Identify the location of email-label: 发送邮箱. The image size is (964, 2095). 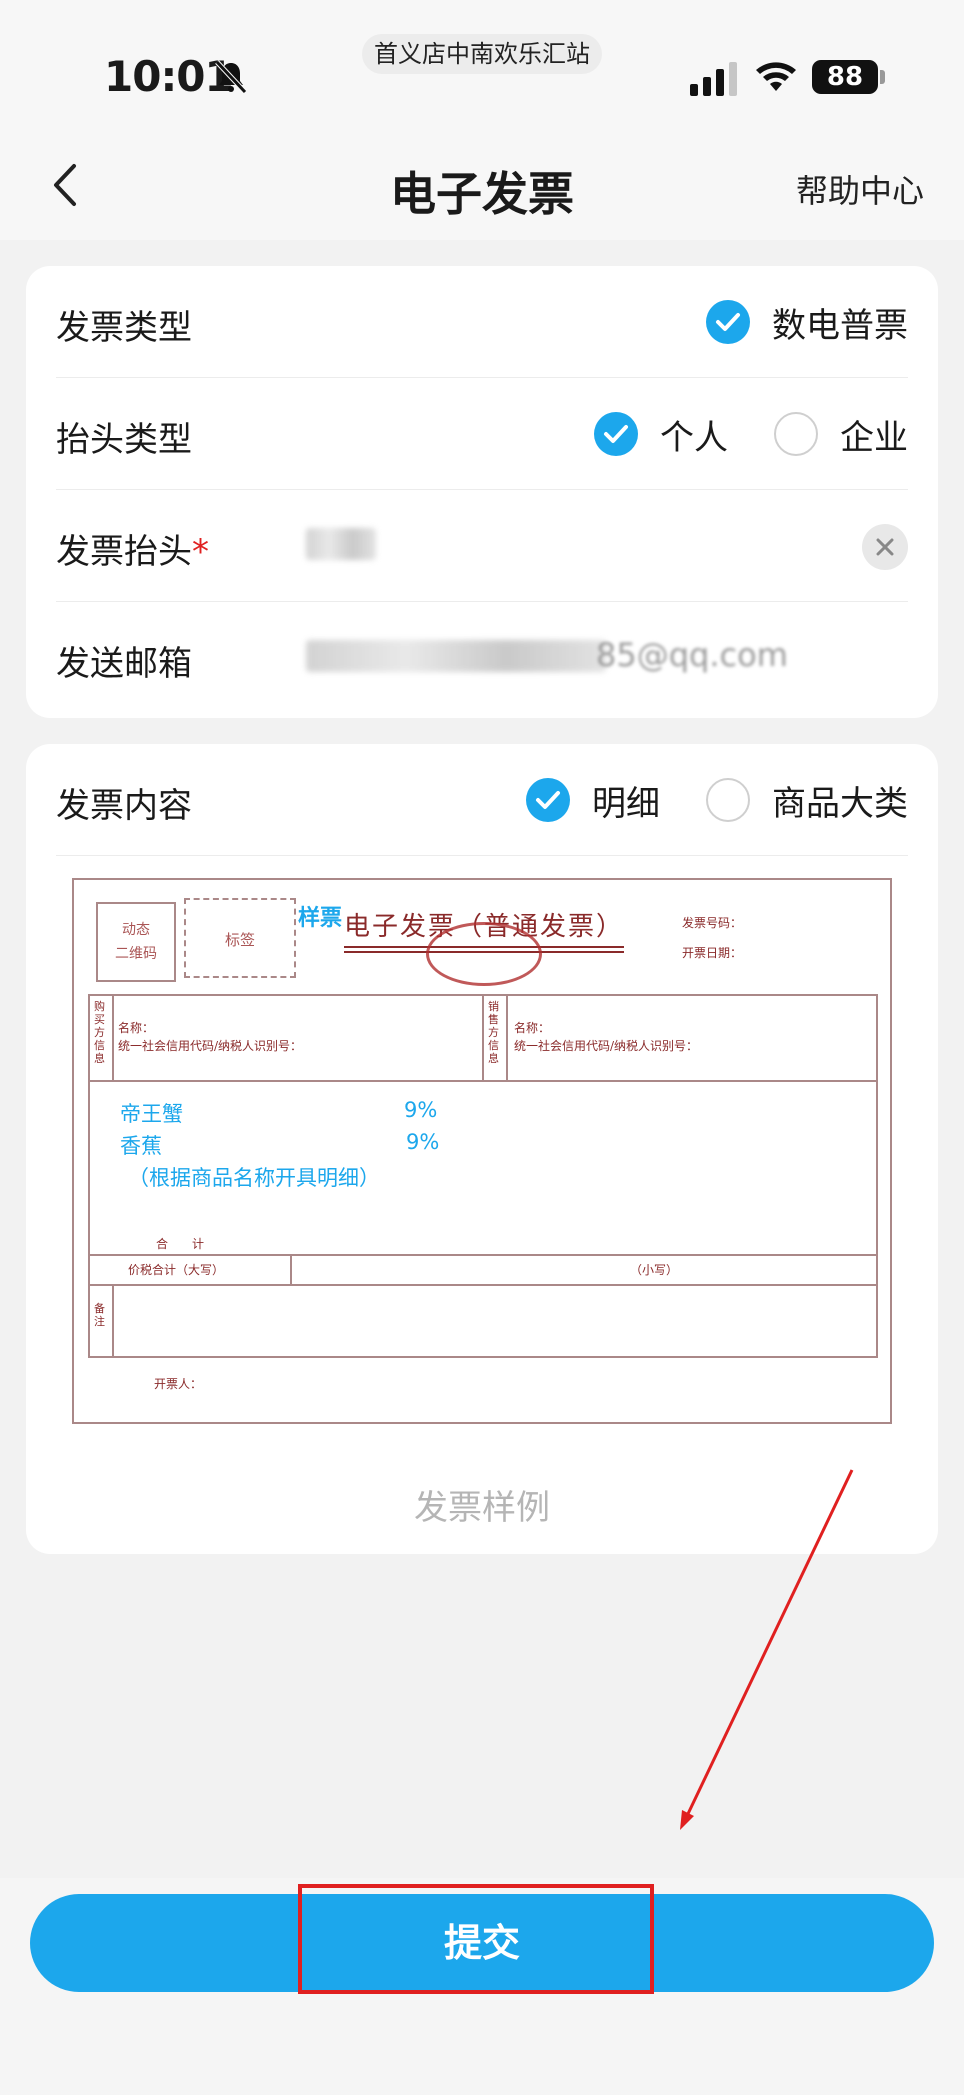
(124, 664).